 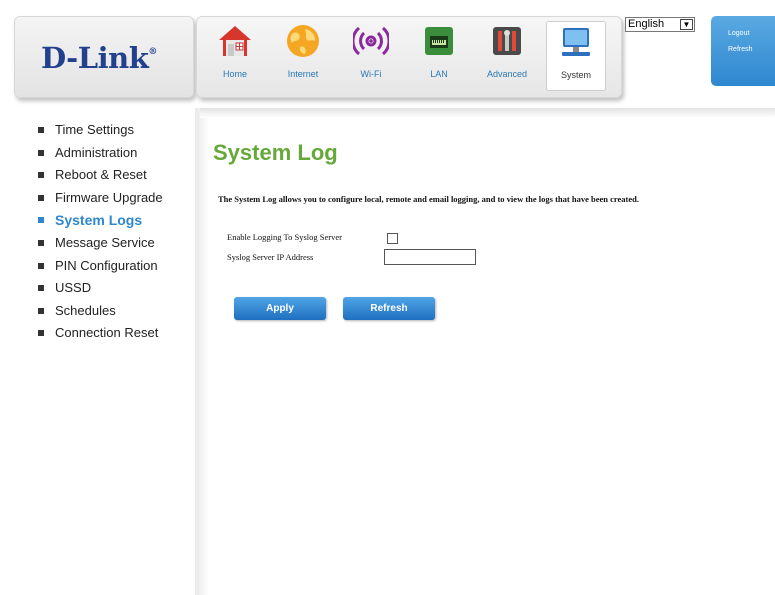 I want to click on menu-item-connection-reset: Connection Reset, so click(x=99, y=335).